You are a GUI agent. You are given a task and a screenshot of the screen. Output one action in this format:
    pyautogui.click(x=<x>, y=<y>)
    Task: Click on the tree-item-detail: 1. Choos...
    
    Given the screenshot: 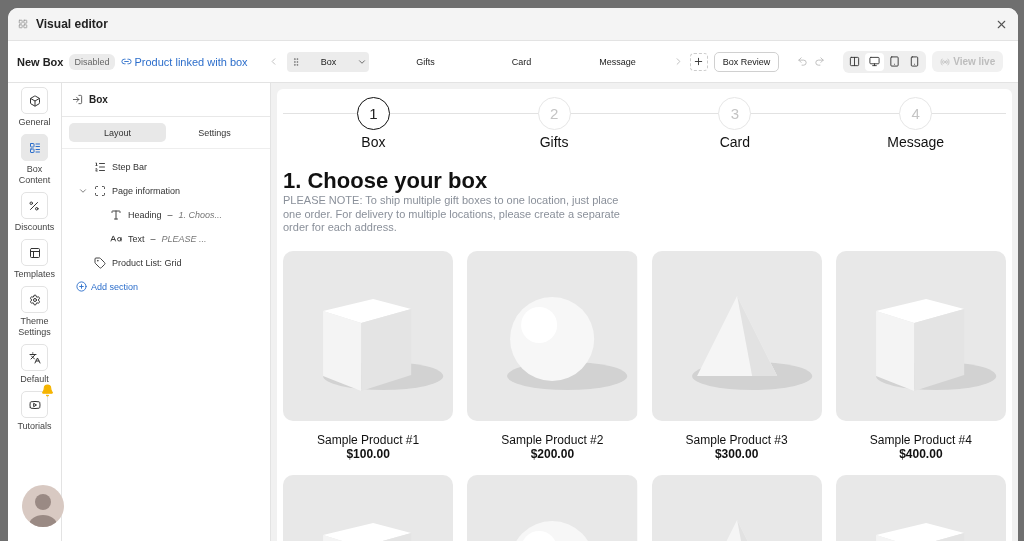 What is the action you would take?
    pyautogui.click(x=200, y=215)
    